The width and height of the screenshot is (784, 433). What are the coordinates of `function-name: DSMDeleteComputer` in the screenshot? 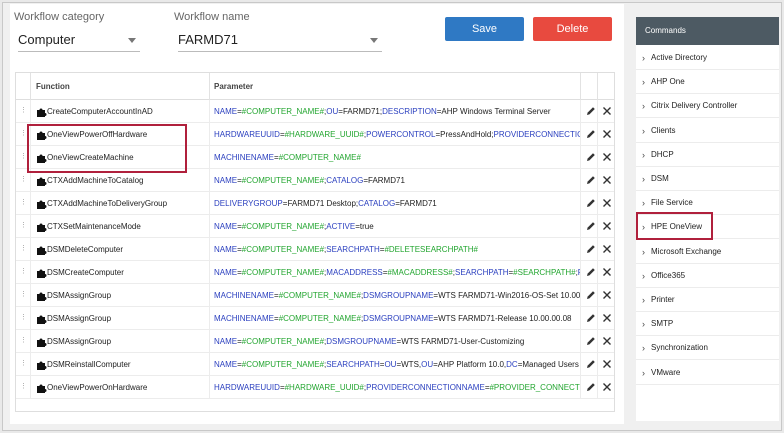 It's located at (85, 249).